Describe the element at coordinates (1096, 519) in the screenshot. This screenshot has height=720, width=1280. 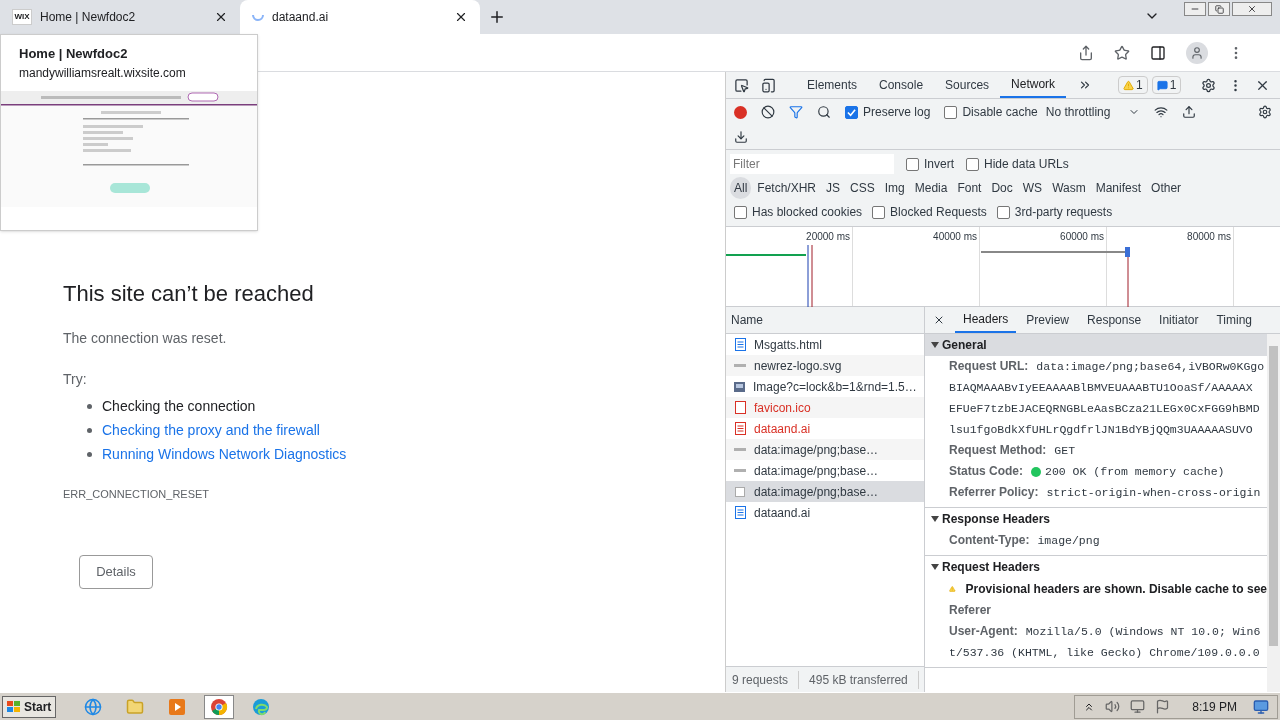
I see `section-header: Response Headers` at that location.